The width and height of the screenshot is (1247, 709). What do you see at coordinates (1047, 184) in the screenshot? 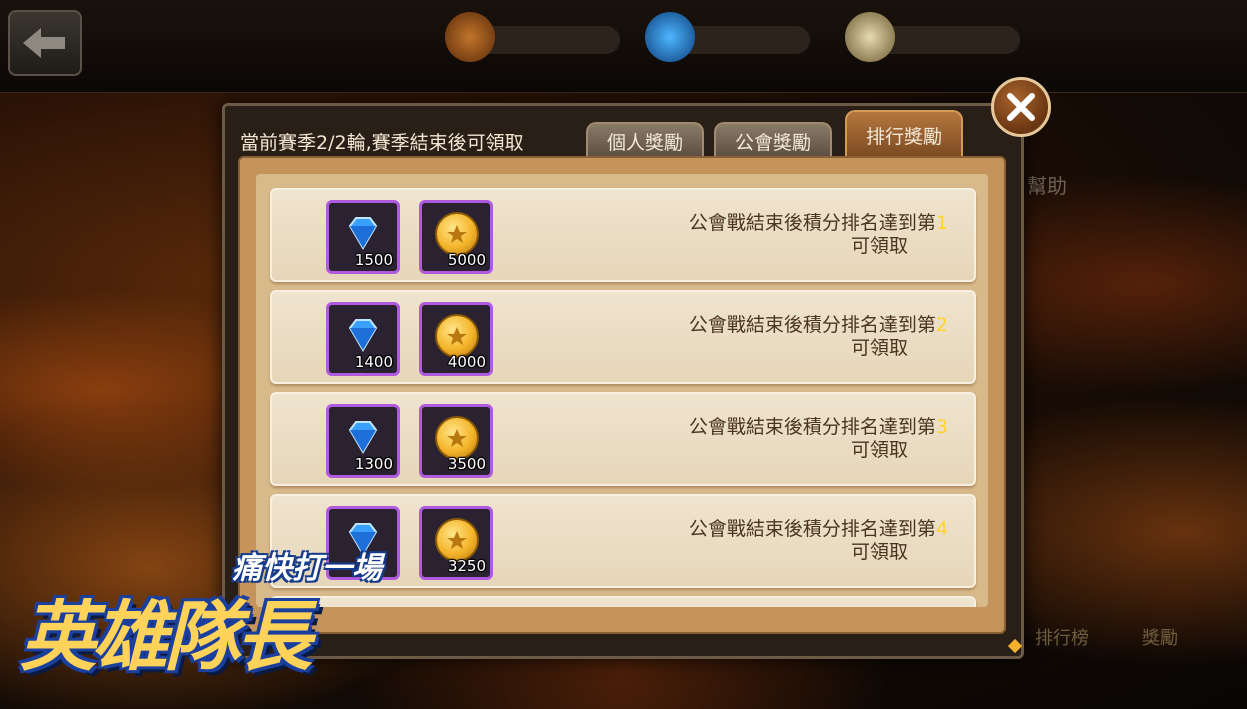
I see `help-label: 幫助` at bounding box center [1047, 184].